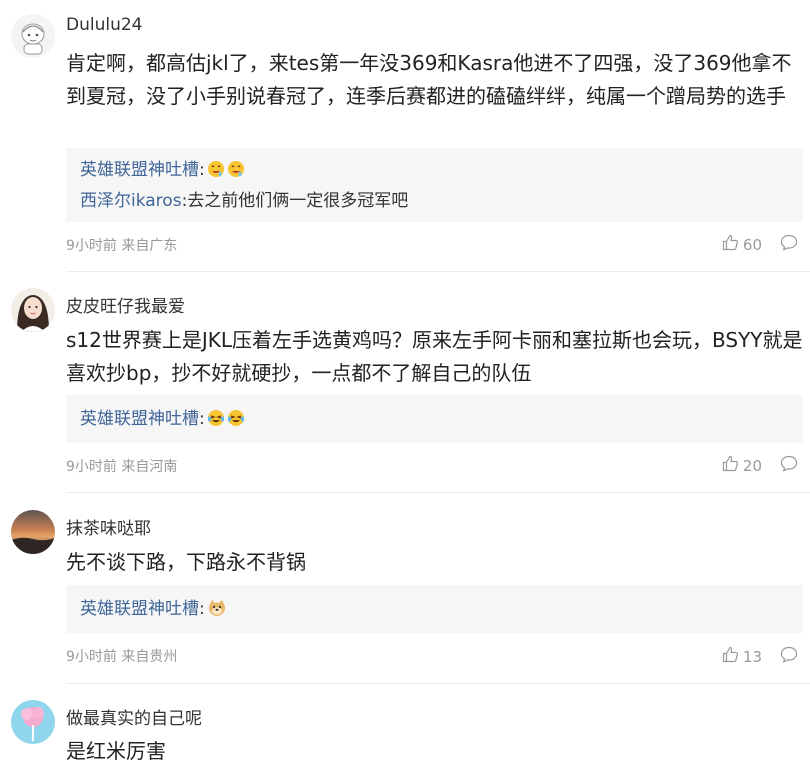 The width and height of the screenshot is (810, 768). I want to click on like-count: 20, so click(752, 465).